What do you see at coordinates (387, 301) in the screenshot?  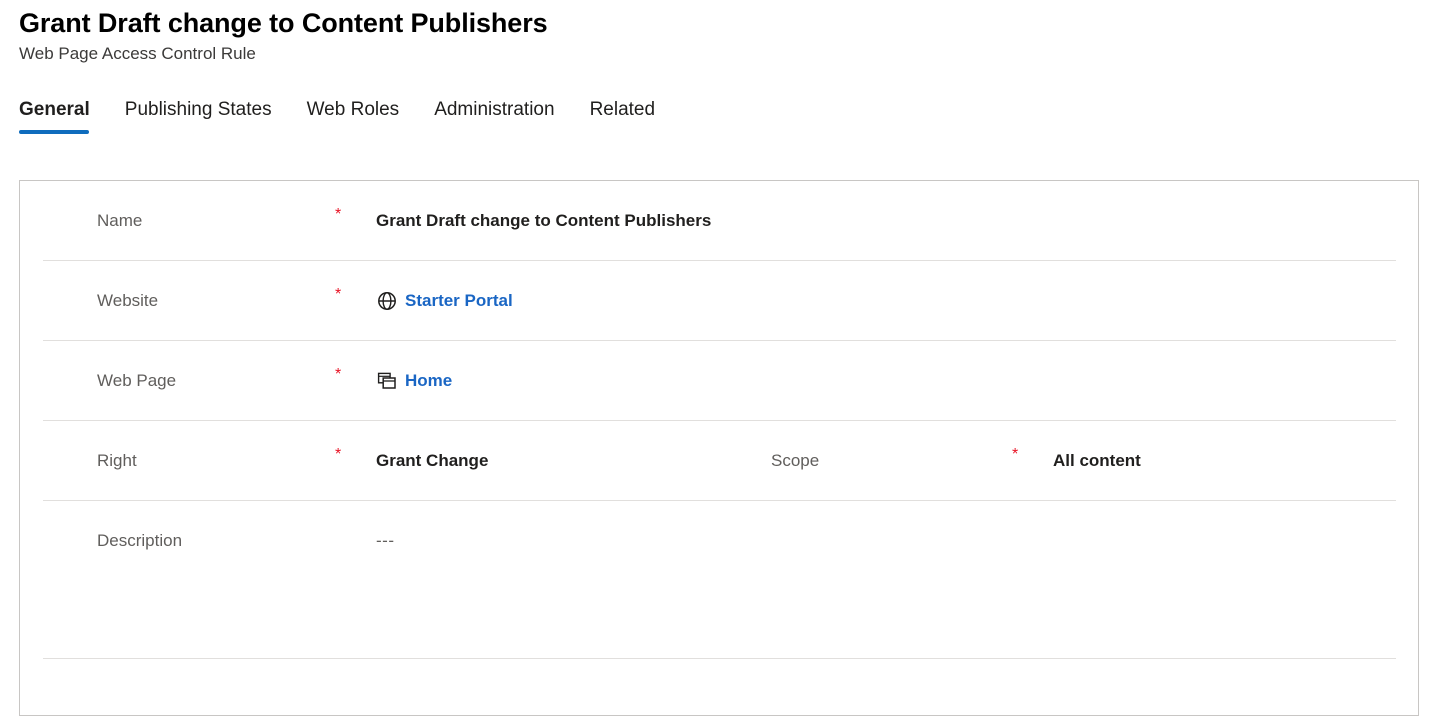 I see `globe-icon` at bounding box center [387, 301].